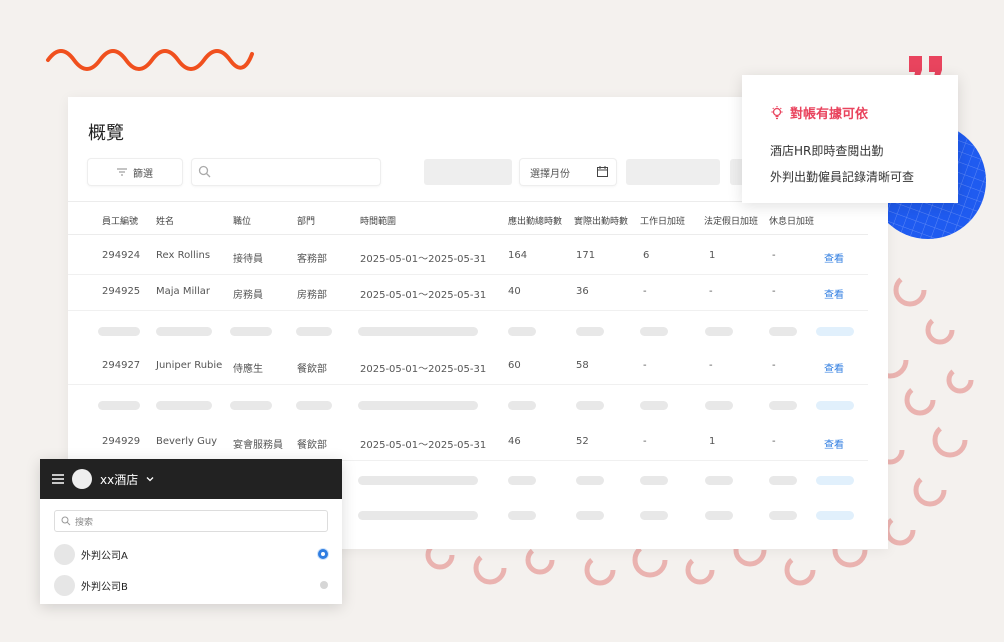 This screenshot has height=642, width=1004. I want to click on employee-position: 宴會服務員, so click(258, 445).